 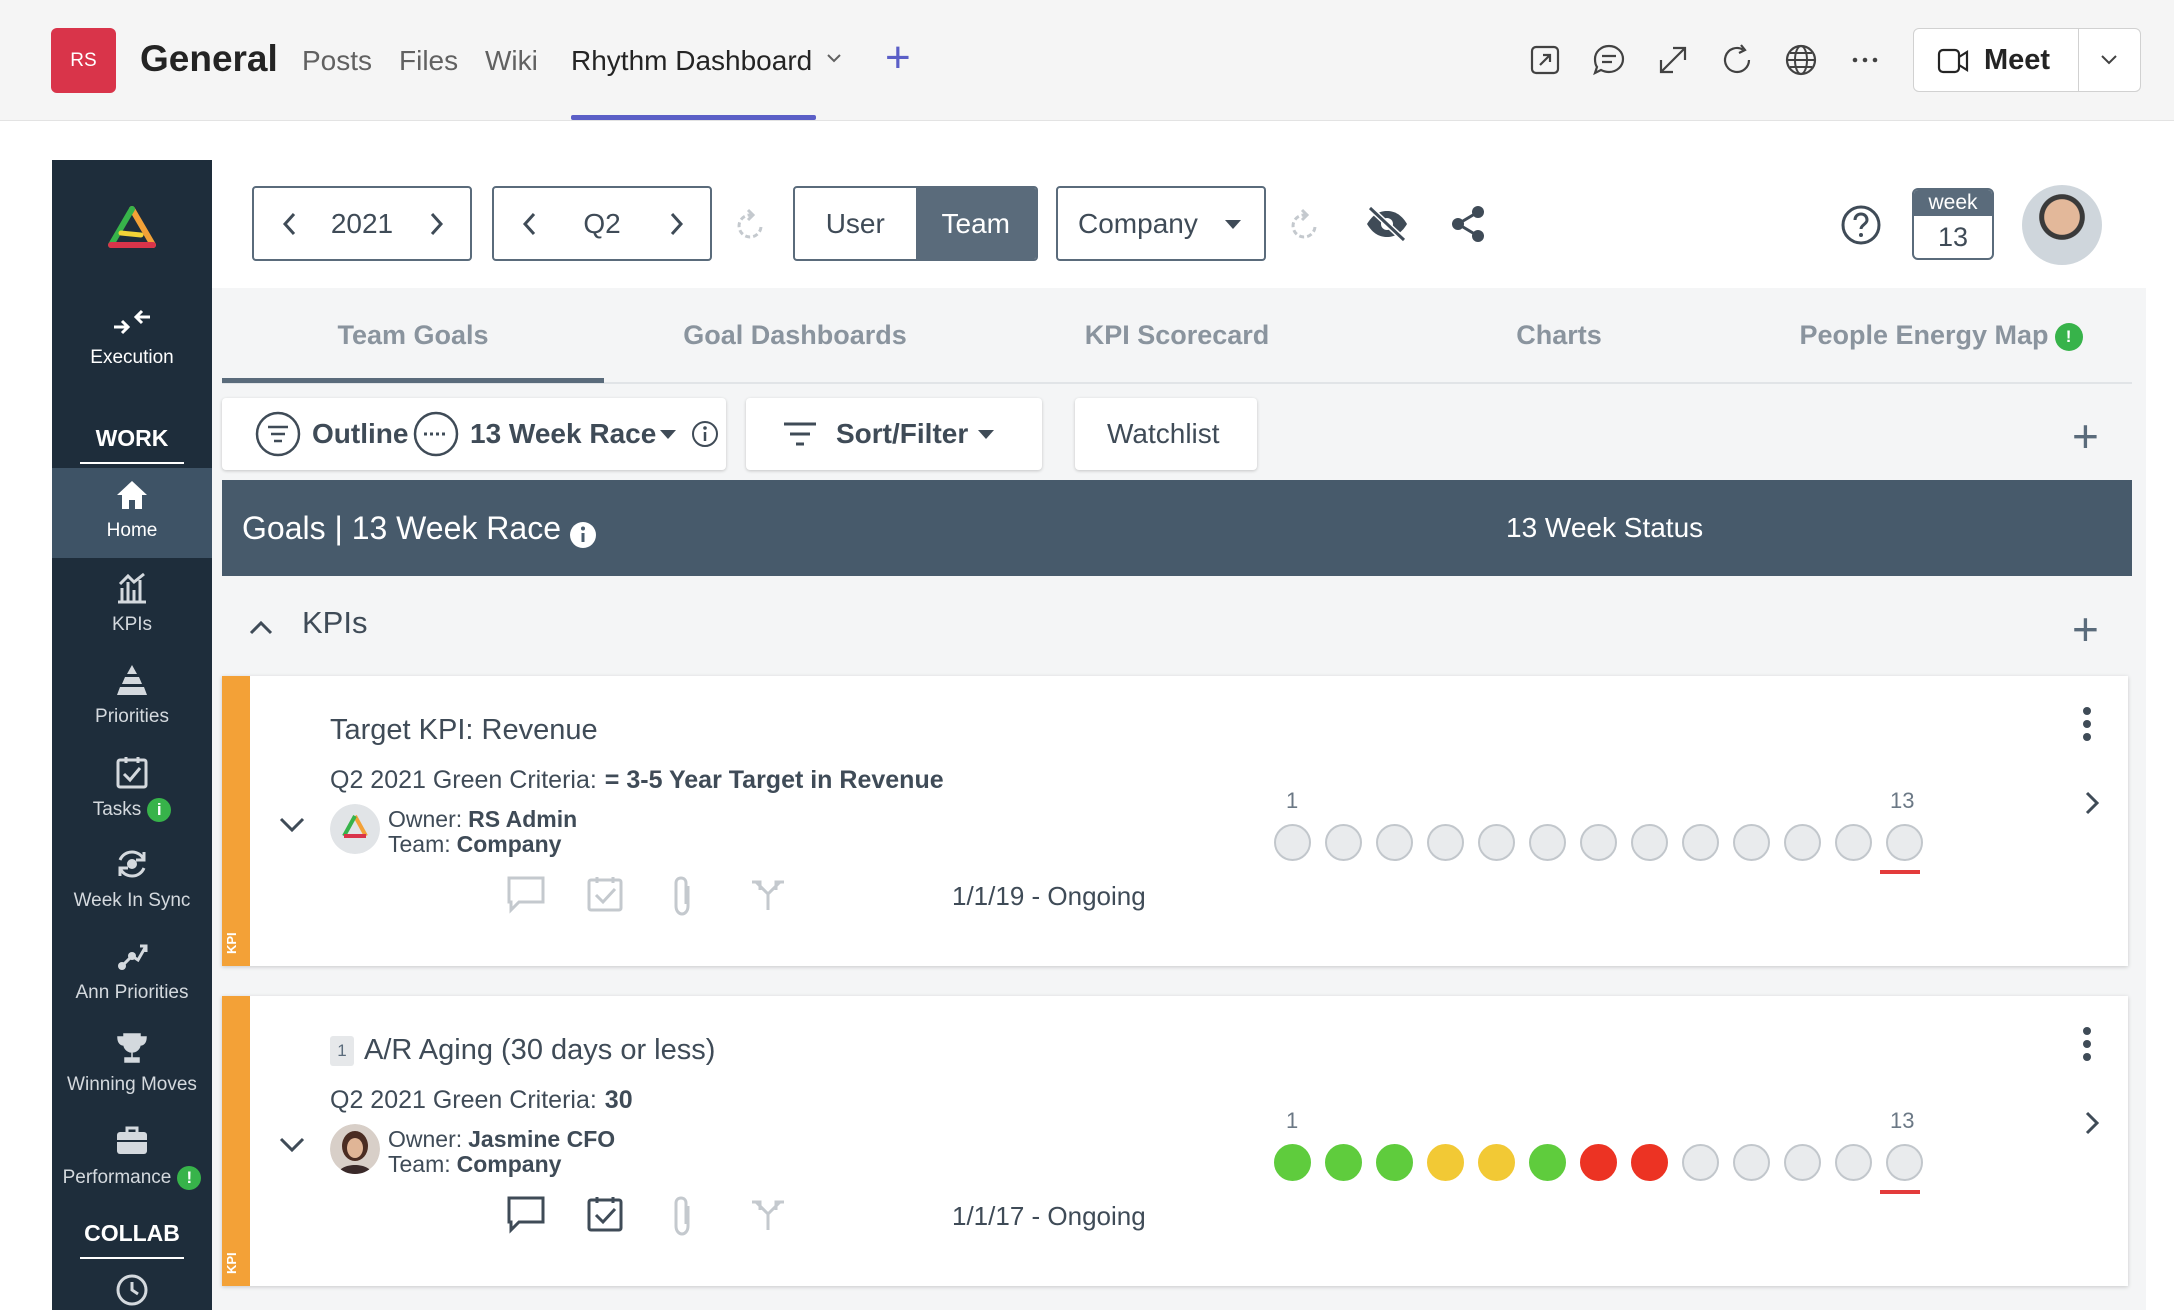 I want to click on kpi-title: 1 A/R Aging (30 days or less), so click(x=522, y=1050).